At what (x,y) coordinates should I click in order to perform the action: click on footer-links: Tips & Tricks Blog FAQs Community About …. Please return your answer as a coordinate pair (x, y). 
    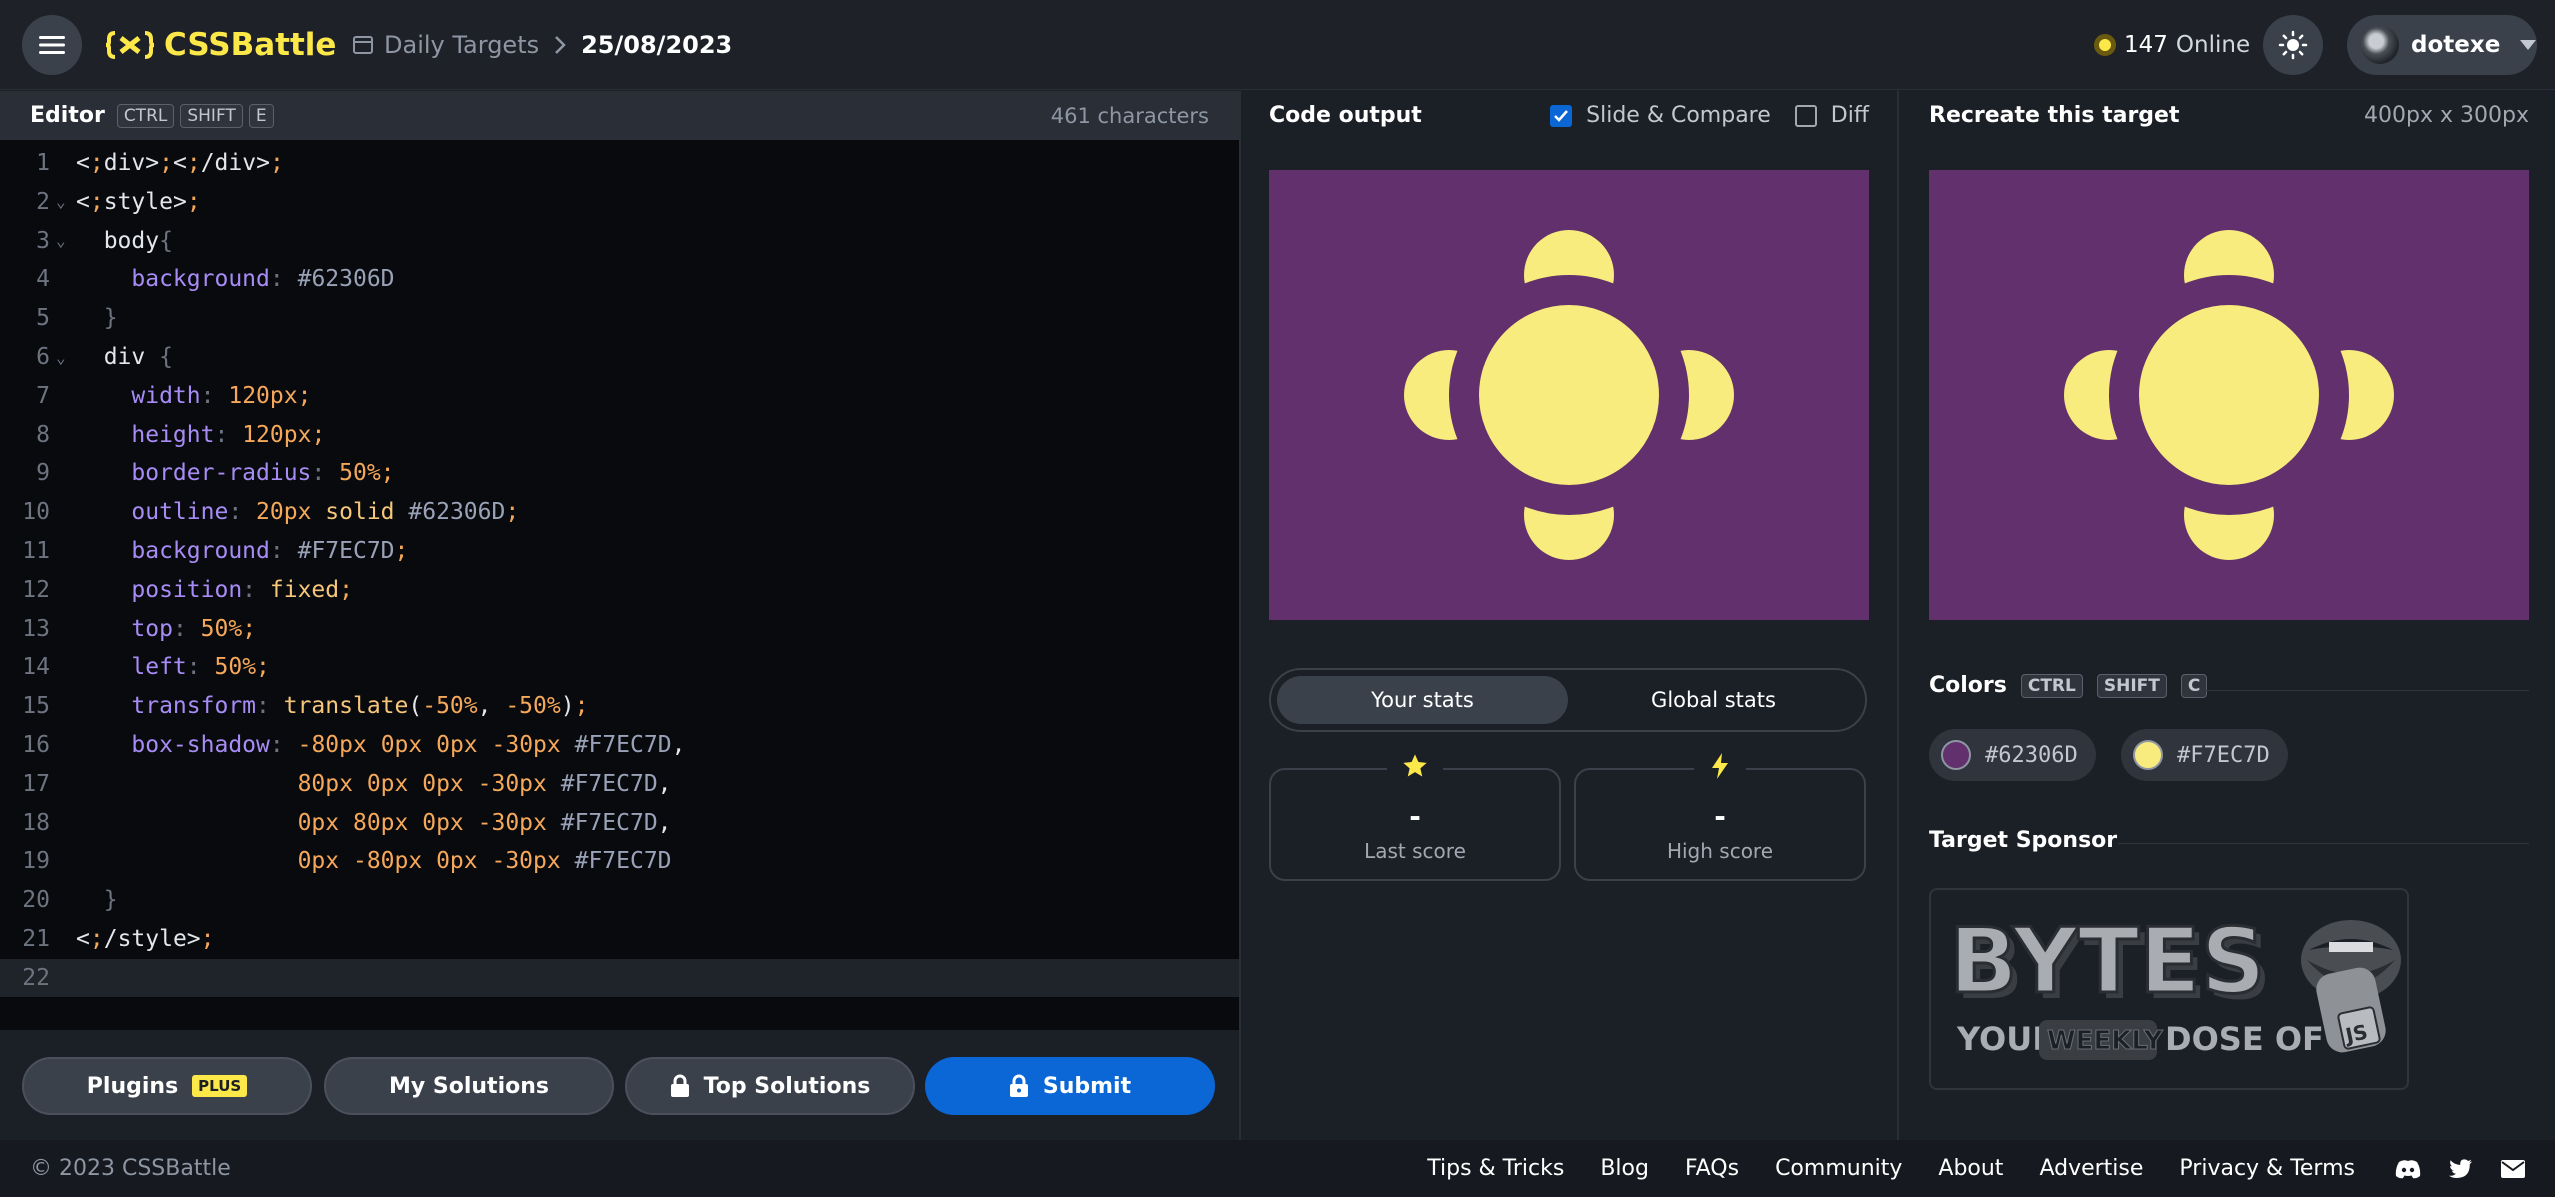
    Looking at the image, I should click on (1891, 1168).